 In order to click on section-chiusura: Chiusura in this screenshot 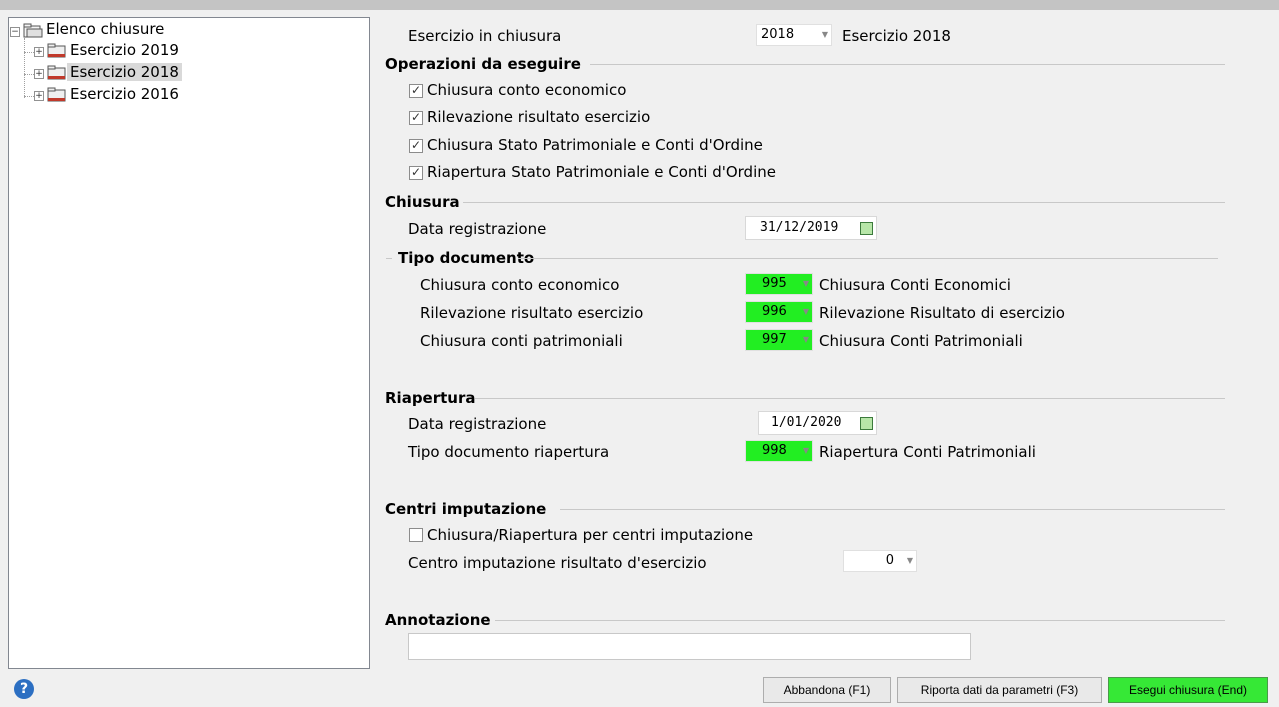, I will do `click(805, 202)`.